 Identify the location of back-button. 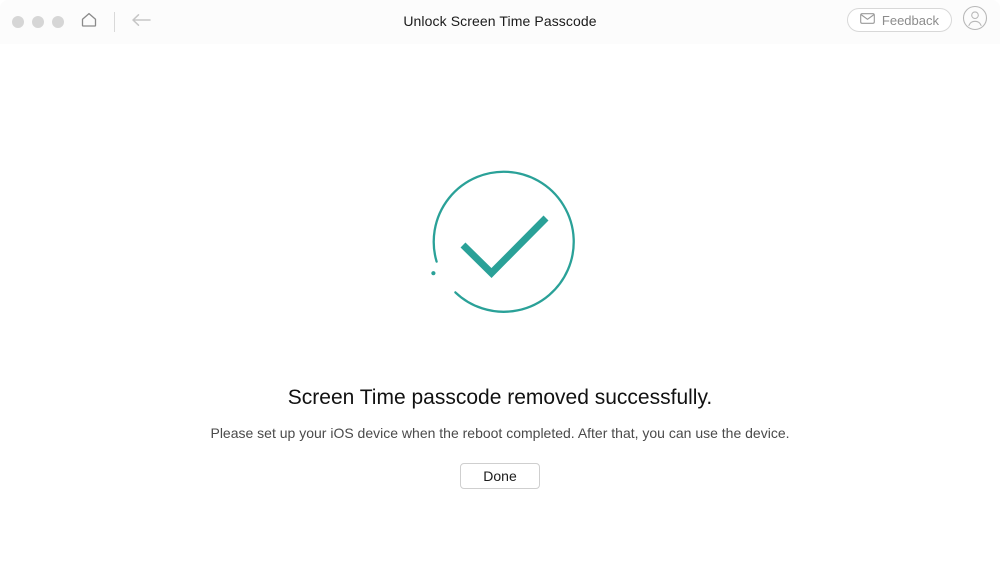
(141, 22).